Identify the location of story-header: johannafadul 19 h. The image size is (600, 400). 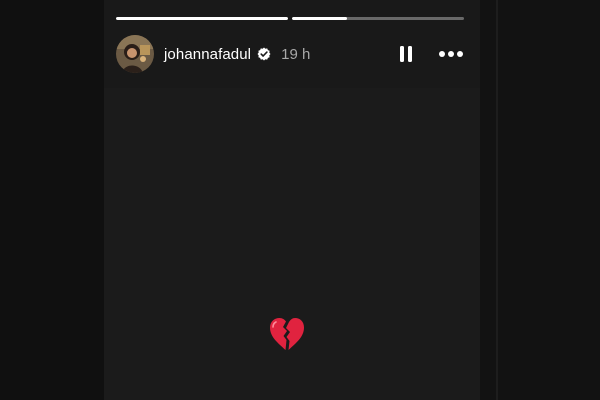
(292, 54).